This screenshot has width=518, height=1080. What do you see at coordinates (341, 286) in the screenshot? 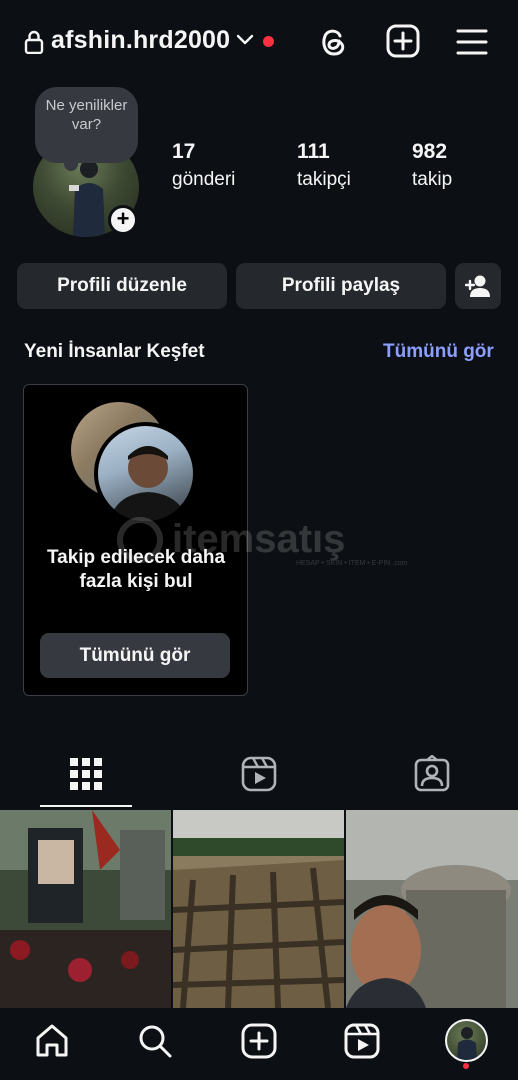
I see `share-profile-button: Profili paylaş` at bounding box center [341, 286].